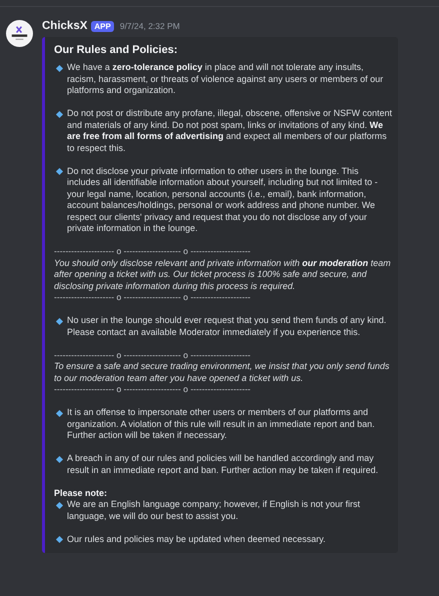 The image size is (439, 596). I want to click on notice-text: You should only disclose relevant and private information with our moderation team after opening a ticket with us. Our ticket process is 100% safe and secure, and disclosing private information during this process is required., so click(223, 275).